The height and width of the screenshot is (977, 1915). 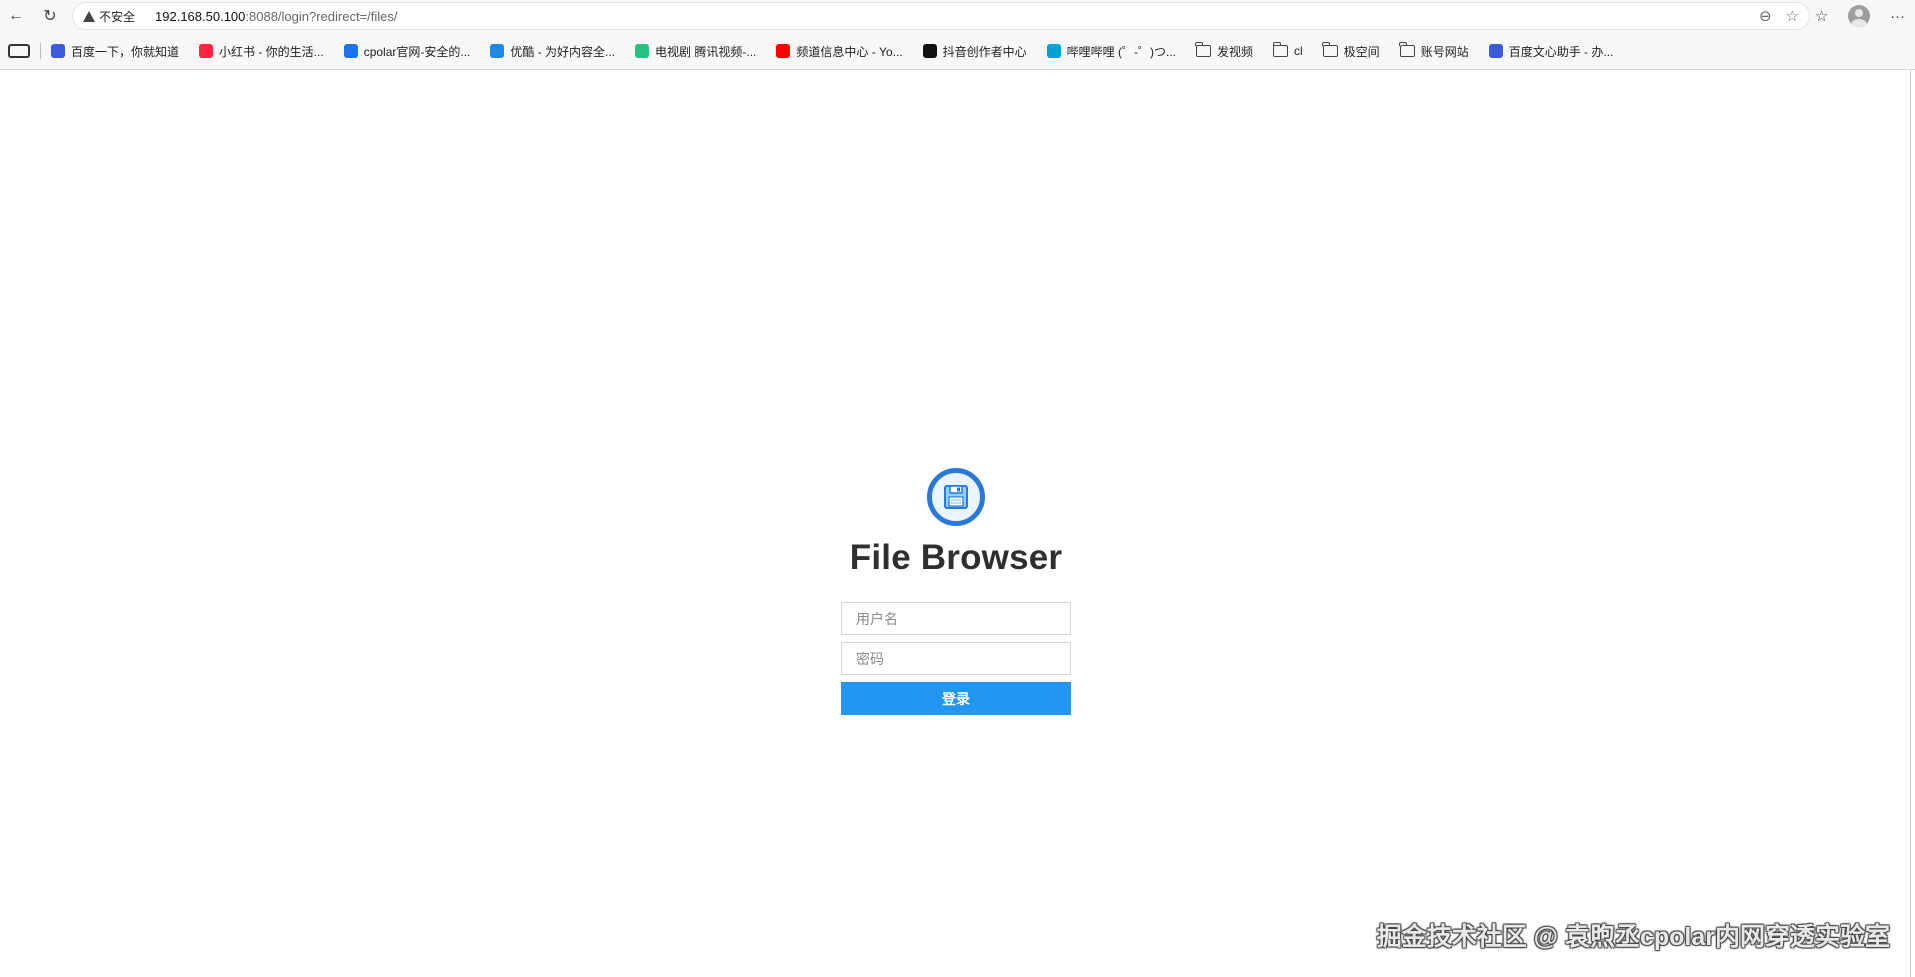 I want to click on collections-icon, so click(x=19, y=51).